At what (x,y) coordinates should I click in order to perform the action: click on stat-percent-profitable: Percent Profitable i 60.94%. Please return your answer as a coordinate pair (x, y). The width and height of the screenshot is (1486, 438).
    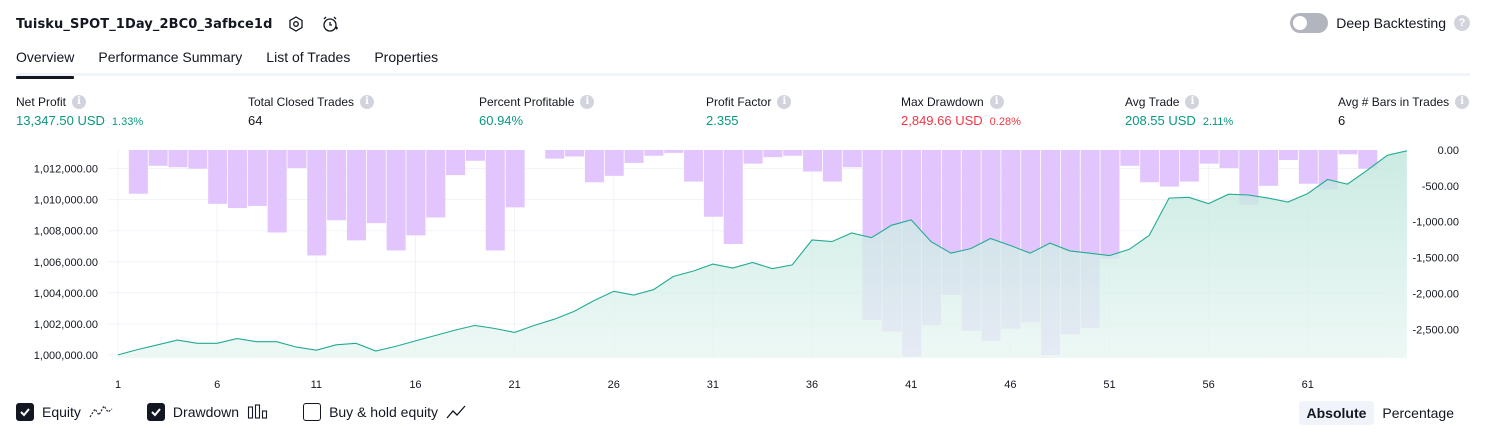
    Looking at the image, I should click on (537, 110).